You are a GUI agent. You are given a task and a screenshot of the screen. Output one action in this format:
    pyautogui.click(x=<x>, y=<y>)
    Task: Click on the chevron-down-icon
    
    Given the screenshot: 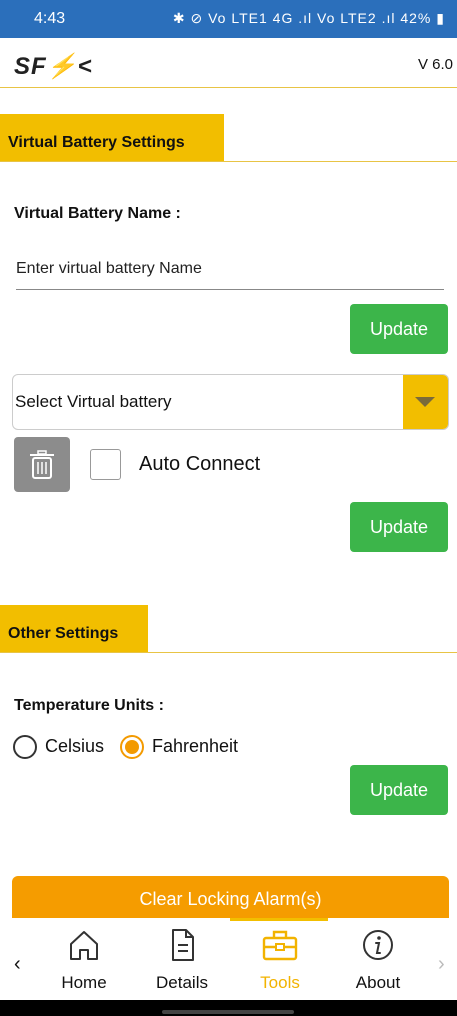 What is the action you would take?
    pyautogui.click(x=425, y=402)
    